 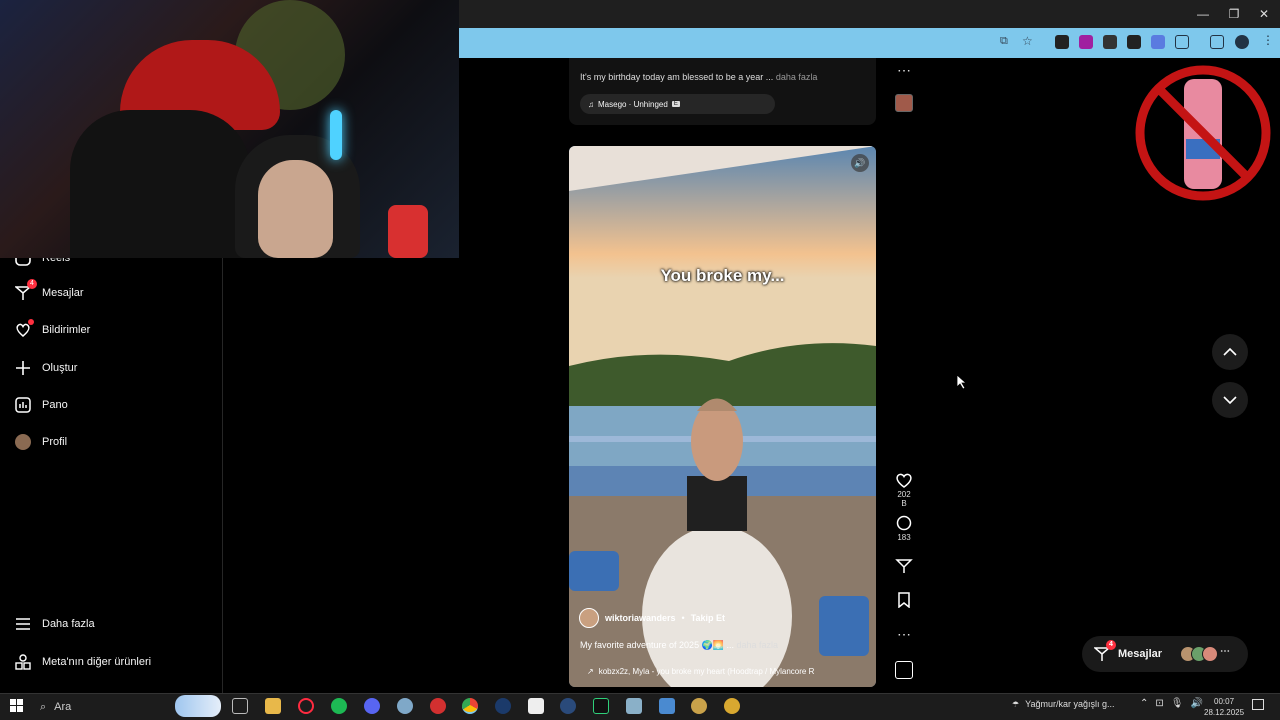 I want to click on follow-button: Takip Et, so click(x=708, y=618).